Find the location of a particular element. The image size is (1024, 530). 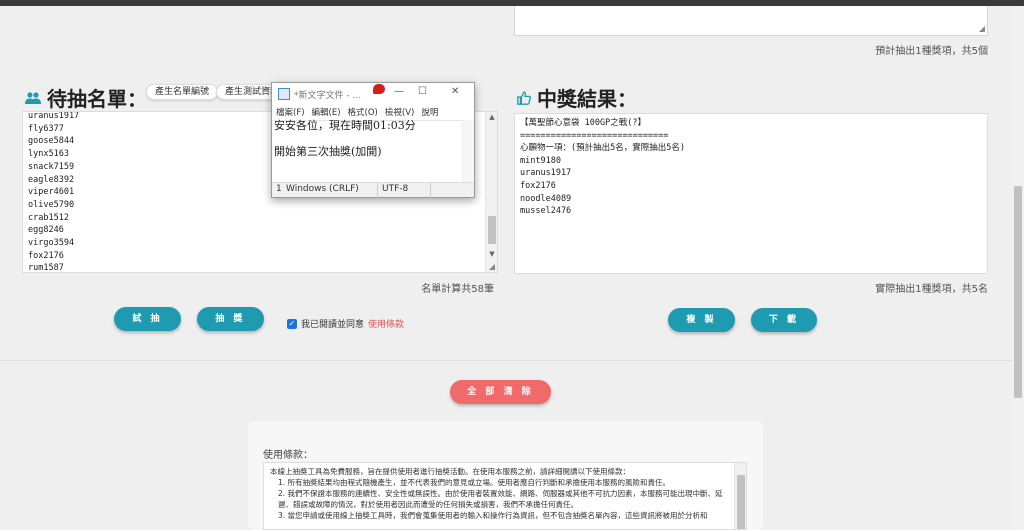

results-title: 中獎結果： is located at coordinates (587, 99).